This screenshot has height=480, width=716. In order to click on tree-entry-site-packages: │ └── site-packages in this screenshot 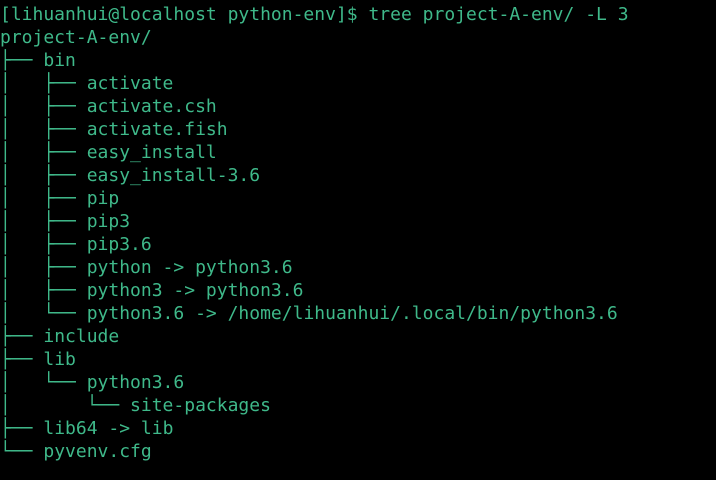, I will do `click(358, 405)`.